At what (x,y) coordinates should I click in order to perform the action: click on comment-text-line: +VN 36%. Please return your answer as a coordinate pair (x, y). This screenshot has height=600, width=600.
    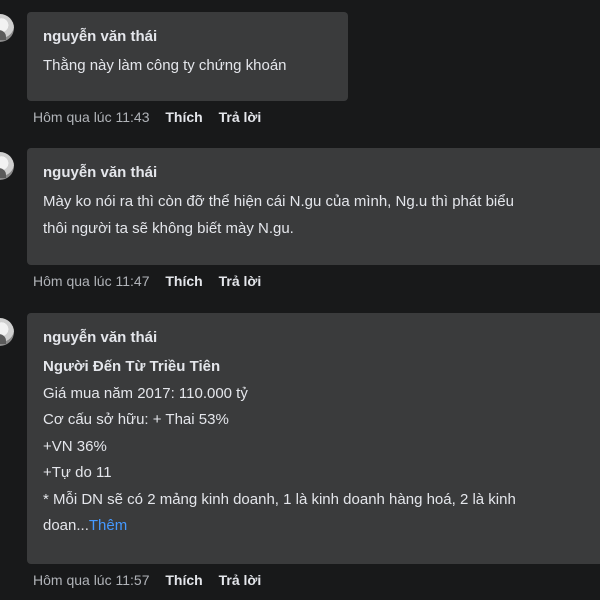
    Looking at the image, I should click on (75, 446).